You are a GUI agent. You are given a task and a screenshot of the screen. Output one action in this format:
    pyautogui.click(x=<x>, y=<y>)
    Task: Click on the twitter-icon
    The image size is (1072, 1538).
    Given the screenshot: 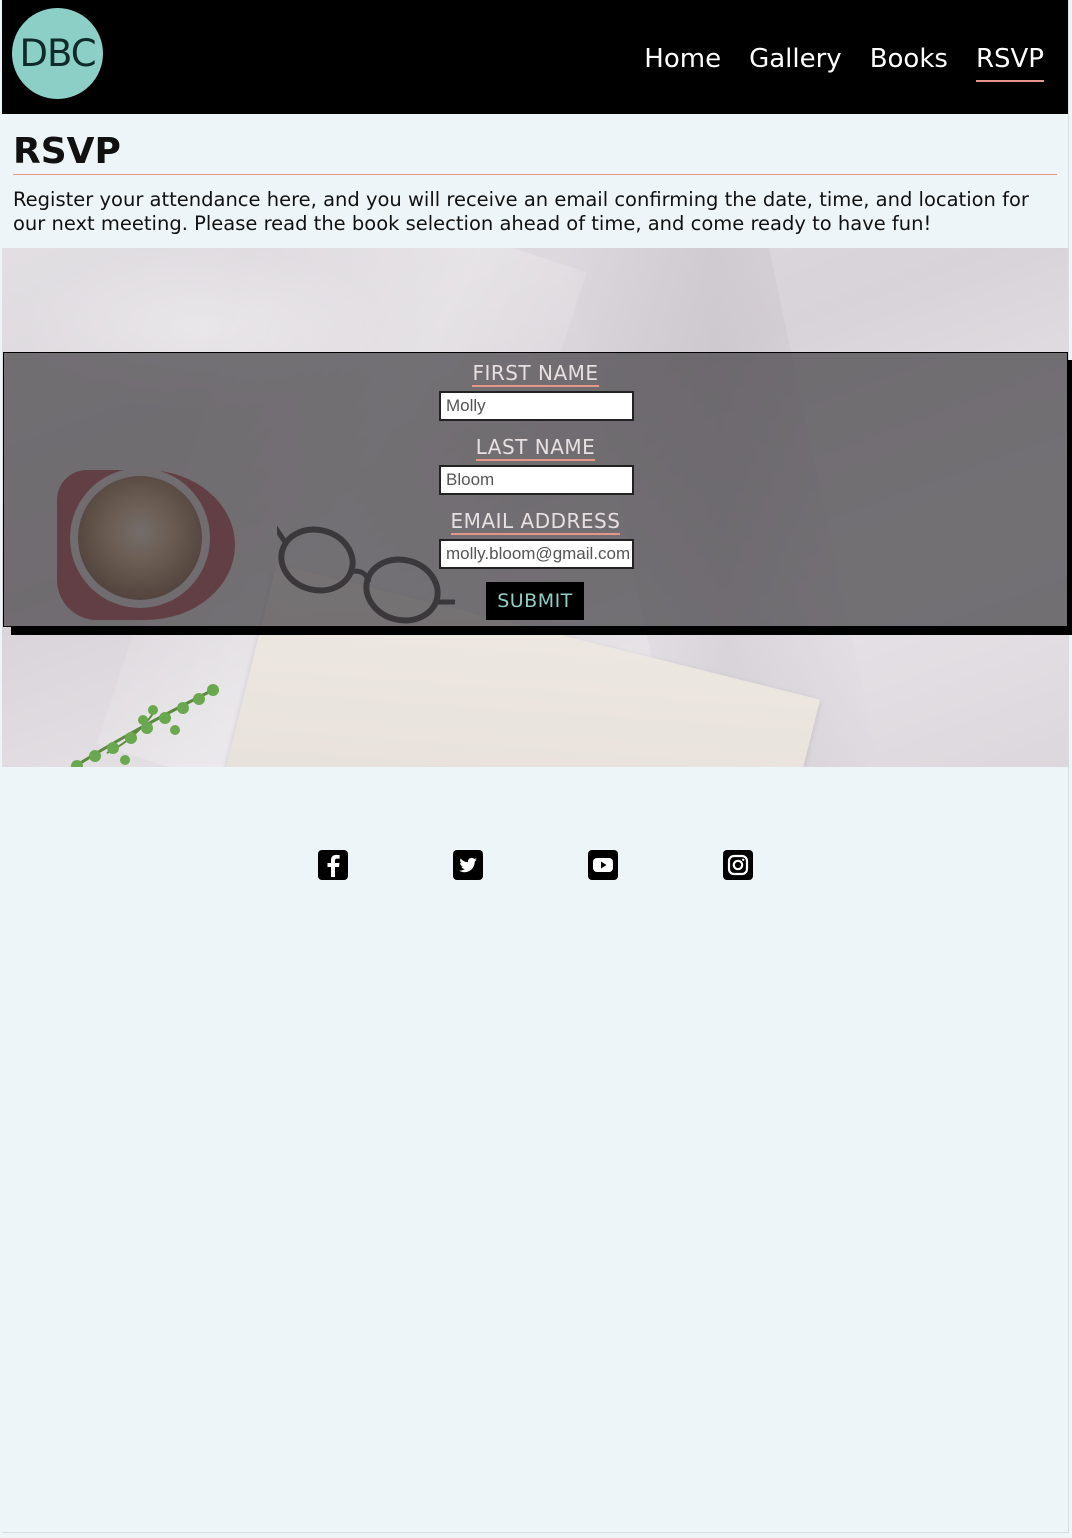 What is the action you would take?
    pyautogui.click(x=468, y=865)
    